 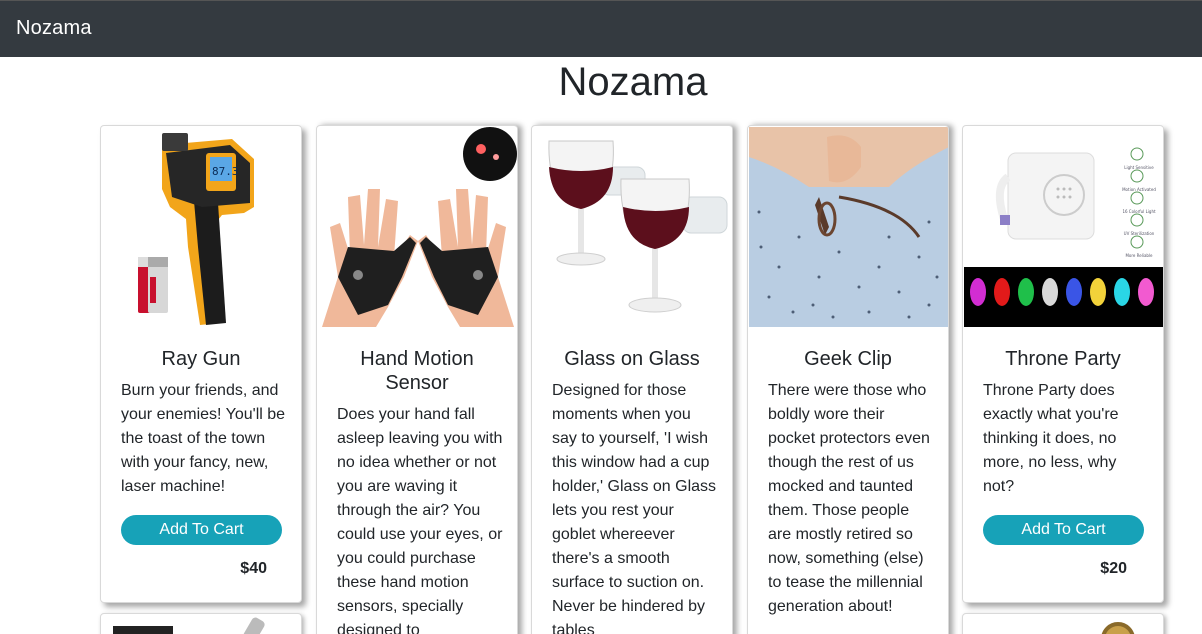 I want to click on product-price: $20, so click(x=1113, y=568).